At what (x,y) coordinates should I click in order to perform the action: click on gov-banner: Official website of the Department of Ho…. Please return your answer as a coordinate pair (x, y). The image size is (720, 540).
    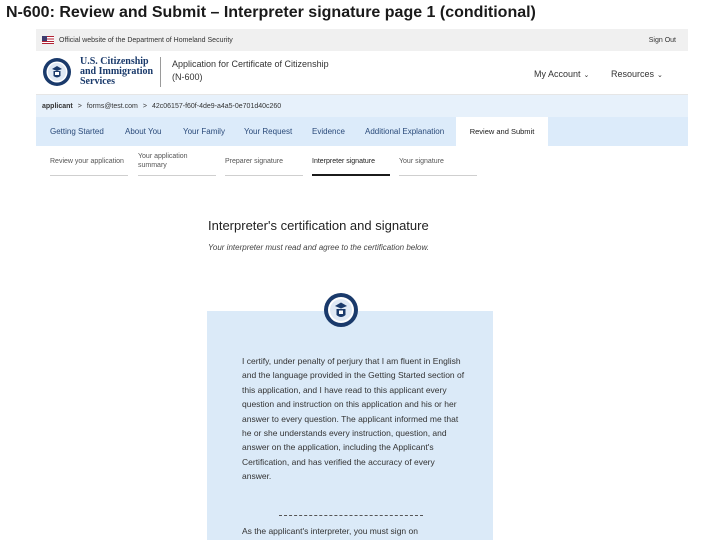
    Looking at the image, I should click on (362, 40).